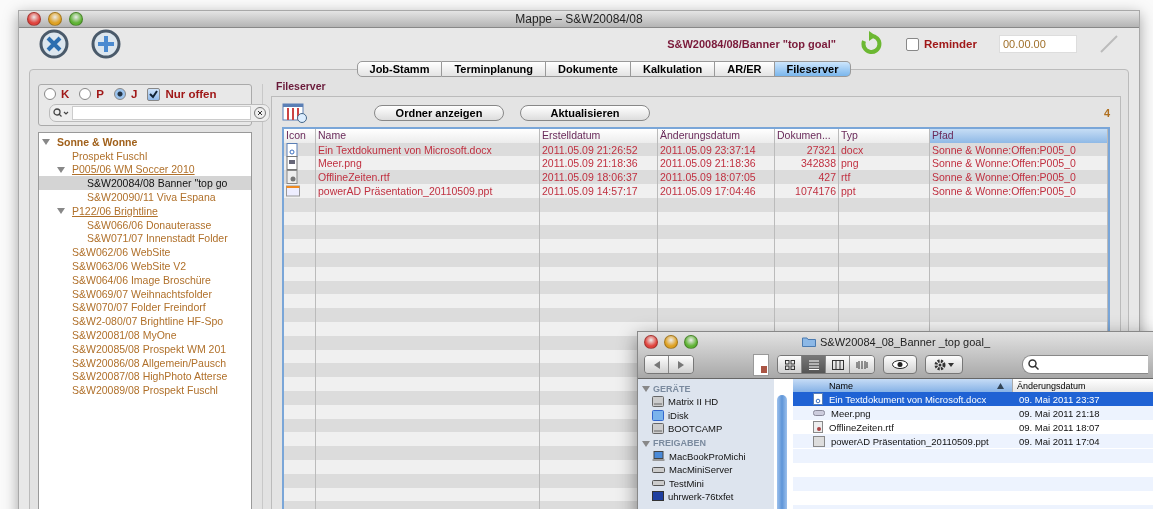  What do you see at coordinates (145, 169) in the screenshot?
I see `tree-item: P005/06 WM Soccer 2010` at bounding box center [145, 169].